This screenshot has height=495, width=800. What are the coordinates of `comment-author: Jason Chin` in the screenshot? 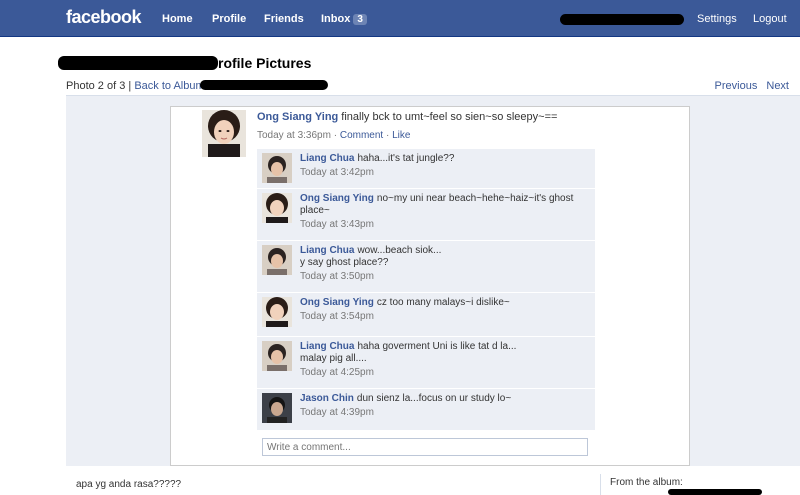 It's located at (327, 398).